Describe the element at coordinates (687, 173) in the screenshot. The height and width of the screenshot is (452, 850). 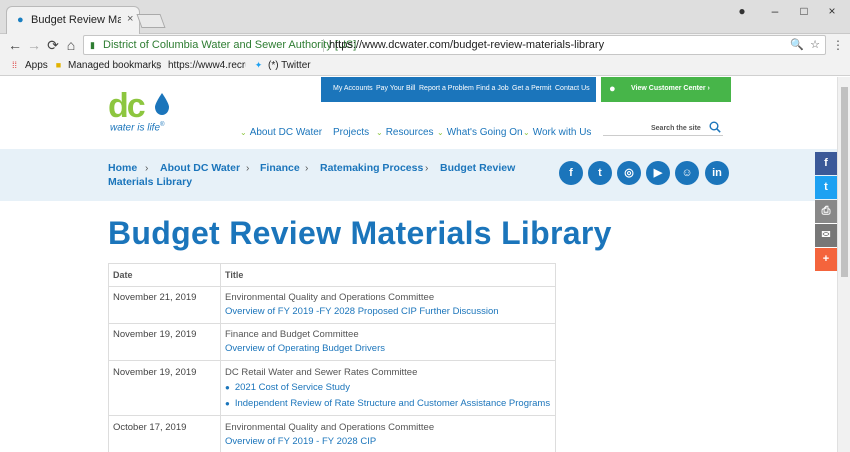
I see `snapchat-icon: ☺` at that location.